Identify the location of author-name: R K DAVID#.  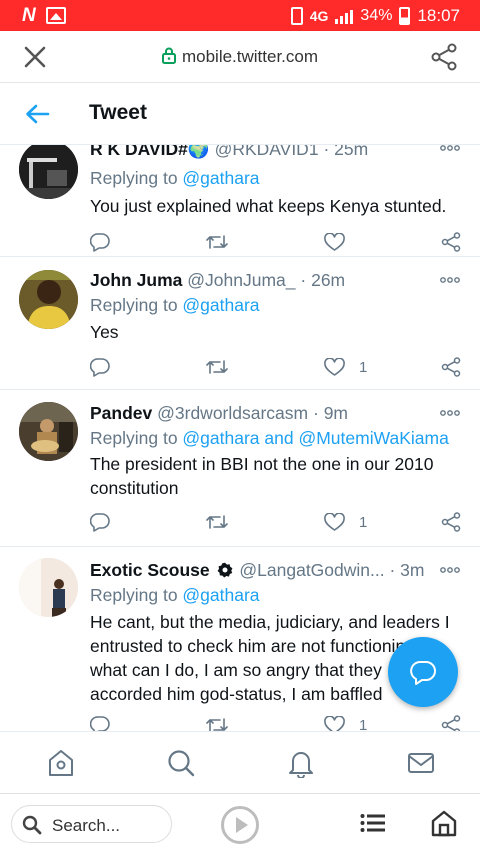
(139, 152).